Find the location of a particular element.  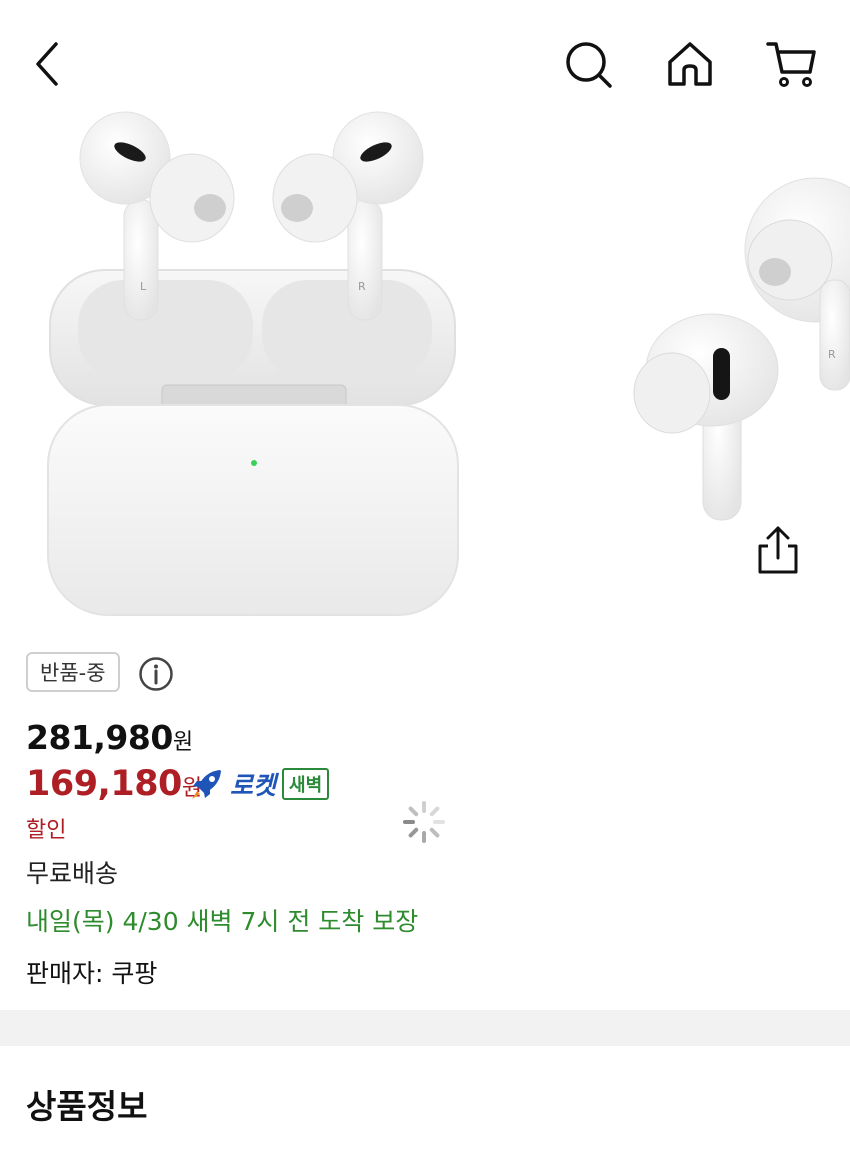

cart-button is located at coordinates (792, 64).